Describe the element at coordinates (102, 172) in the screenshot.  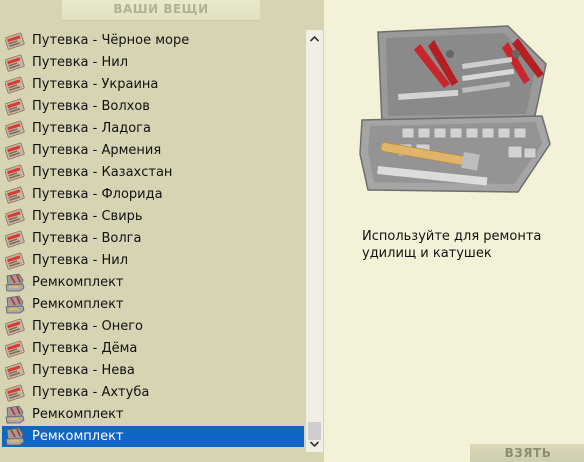
I see `inventory-item-label: Путевка - Казахстан` at that location.